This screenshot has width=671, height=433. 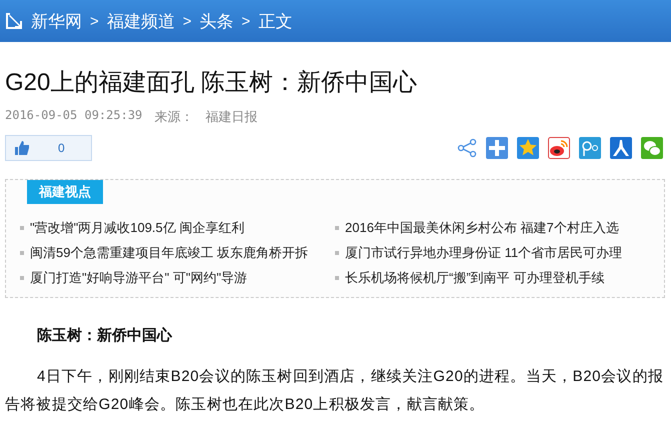 I want to click on news-link: 厦门市试行异地办理身份证 11个省市居民可办理, so click(x=499, y=252).